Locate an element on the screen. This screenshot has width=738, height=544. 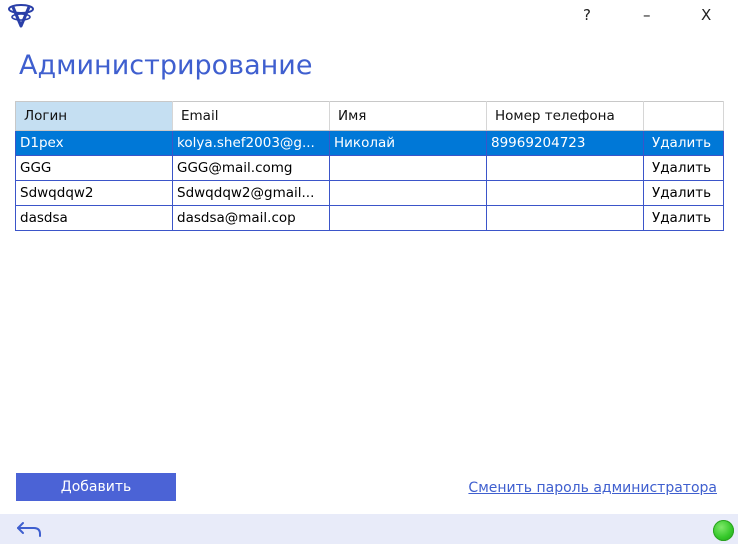
change-admin-password-link: Сменить пароль администратора is located at coordinates (592, 488).